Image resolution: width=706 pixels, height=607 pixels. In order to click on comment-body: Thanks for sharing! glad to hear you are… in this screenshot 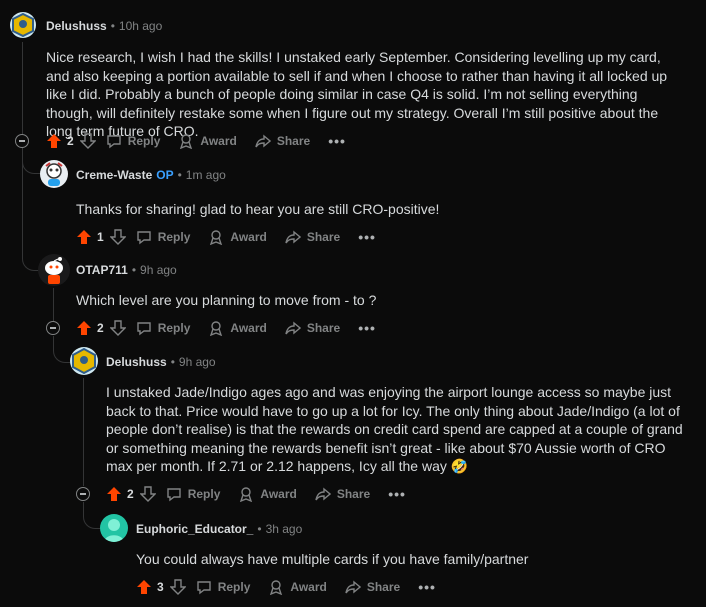, I will do `click(258, 209)`.